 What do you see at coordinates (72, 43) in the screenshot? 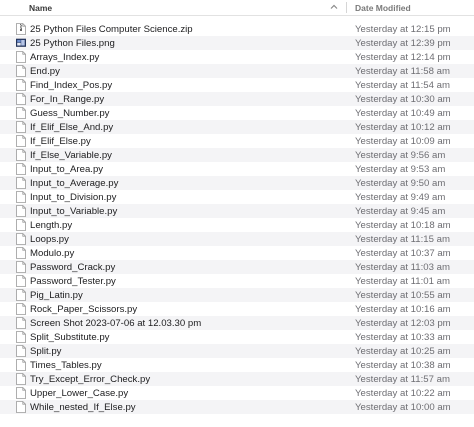
I see `file-name: 25 Python Files.png` at bounding box center [72, 43].